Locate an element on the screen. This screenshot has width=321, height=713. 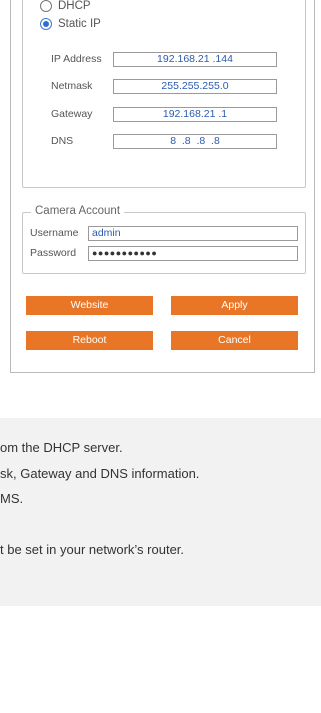
help-line: t be set in your network’s router. is located at coordinates (92, 549).